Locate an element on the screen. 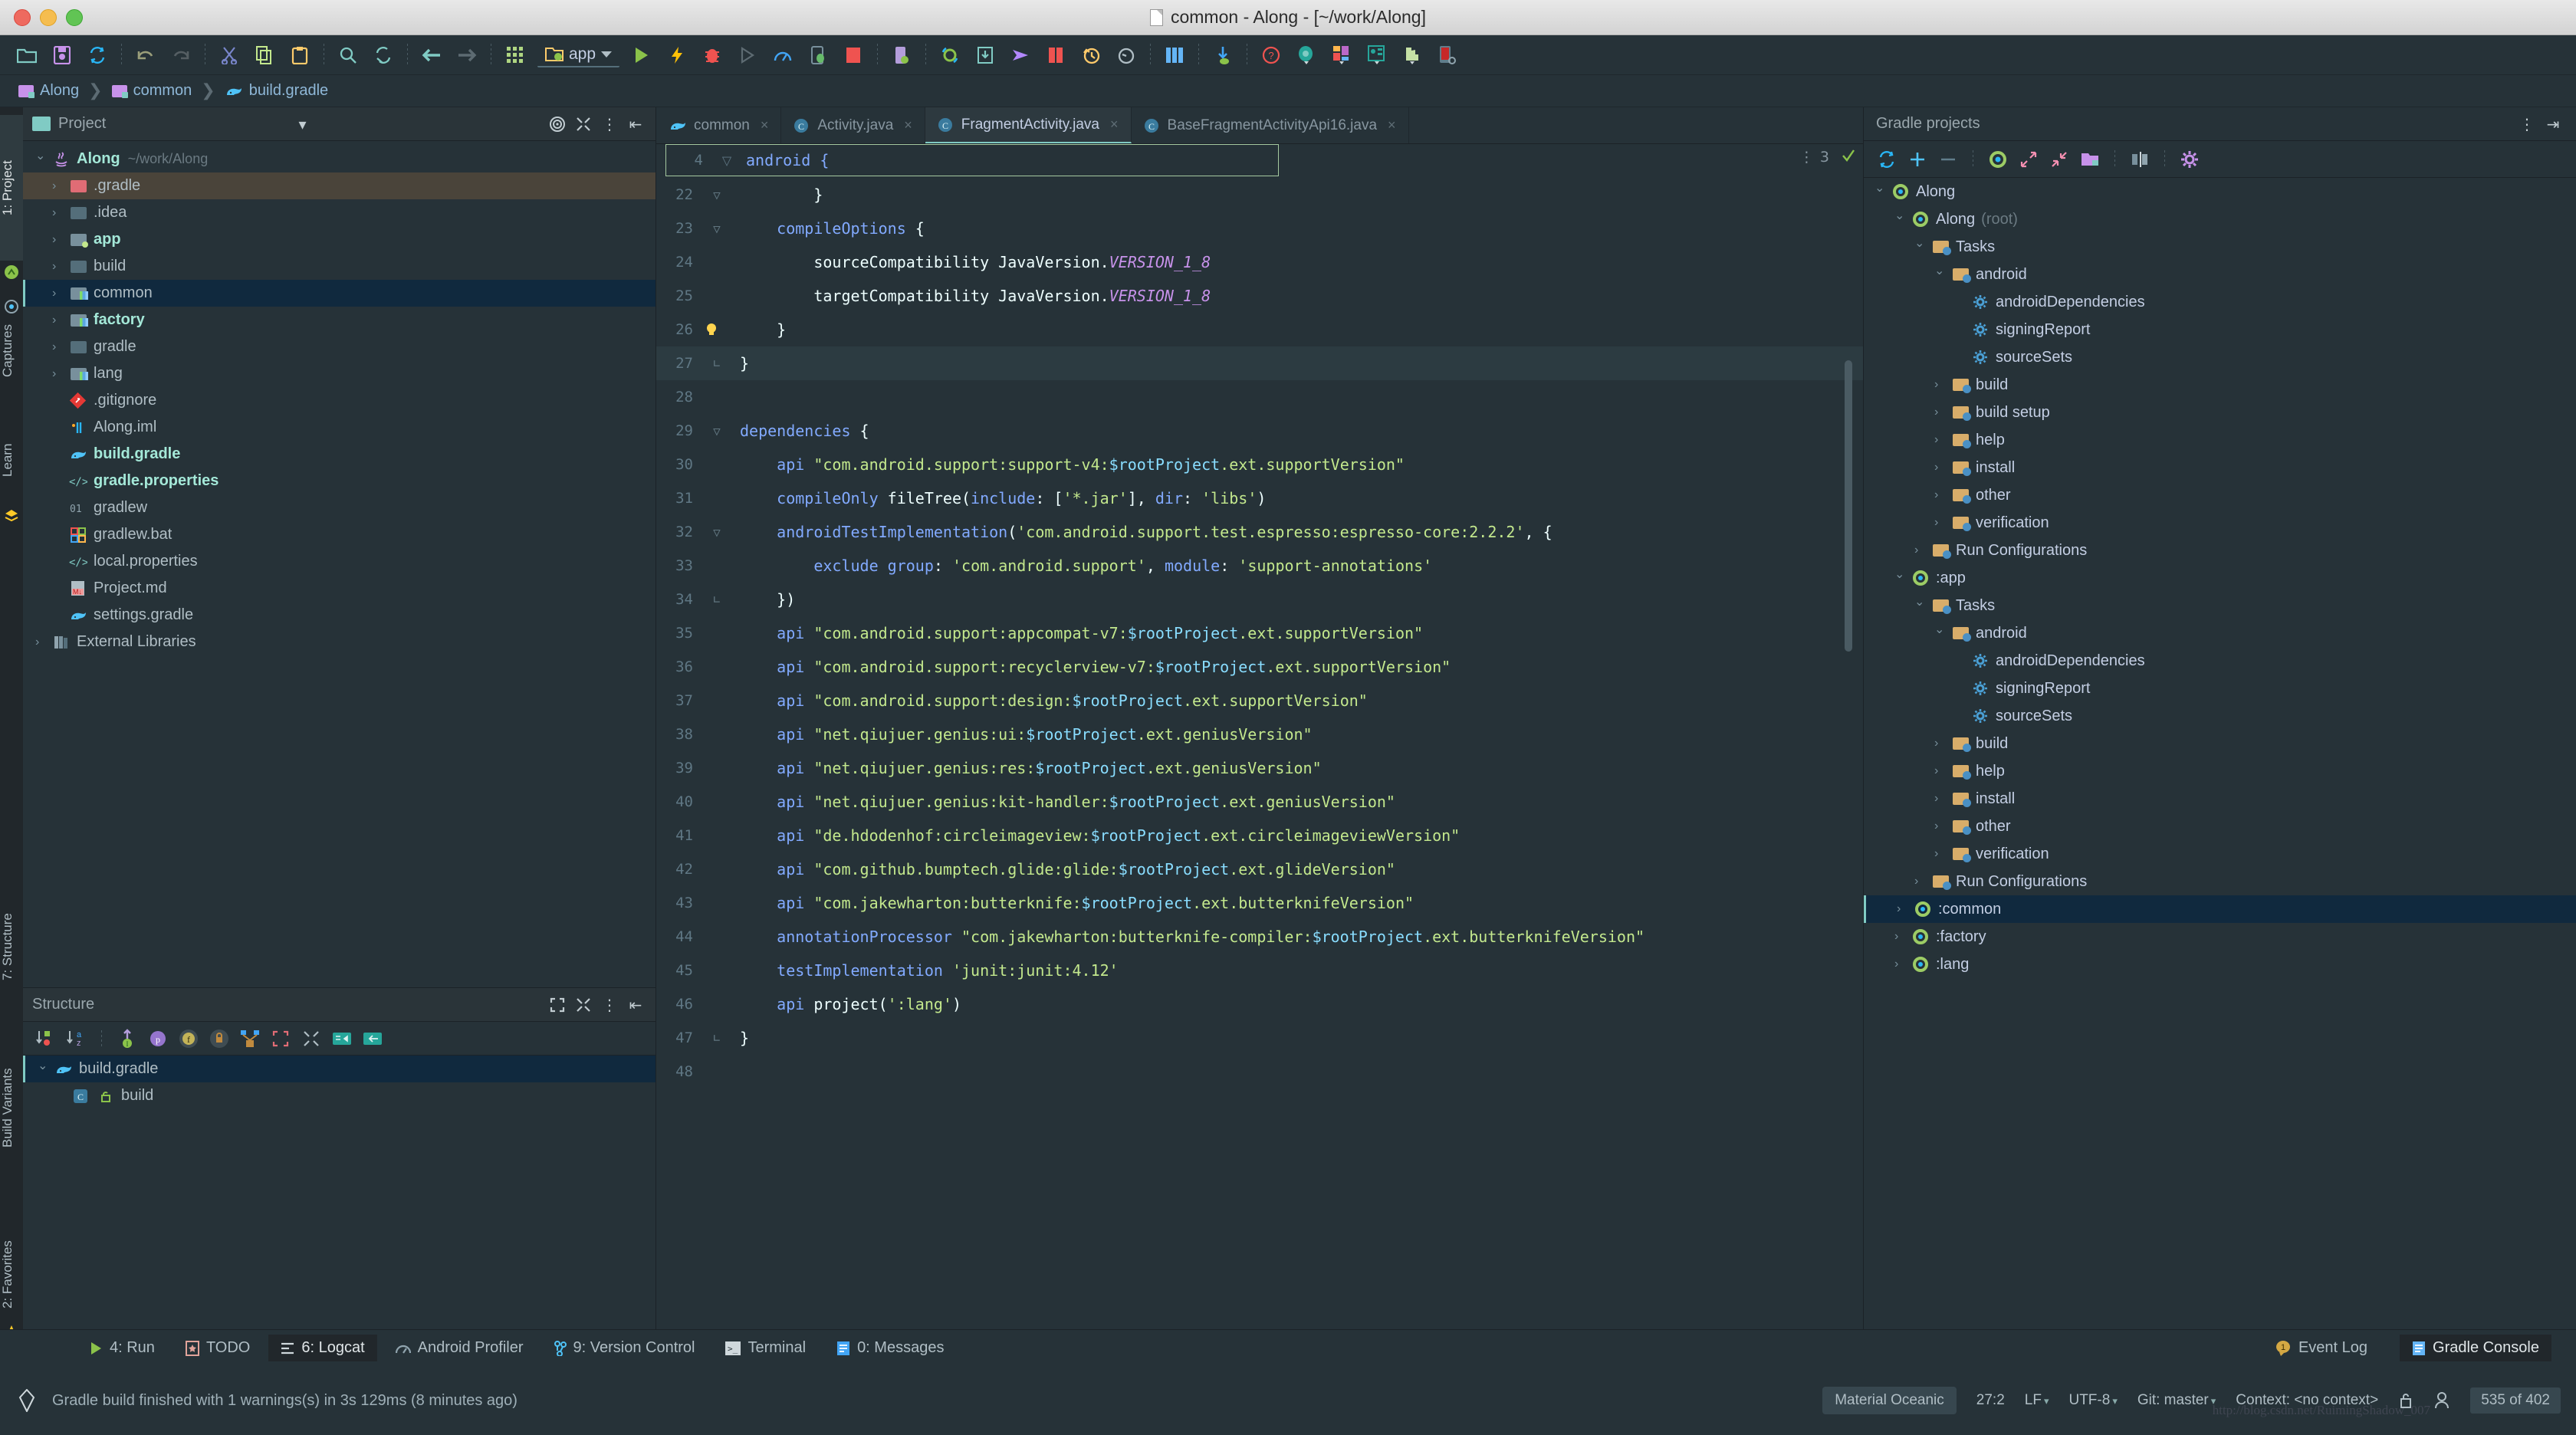  inspection-status-icon is located at coordinates (1848, 156).